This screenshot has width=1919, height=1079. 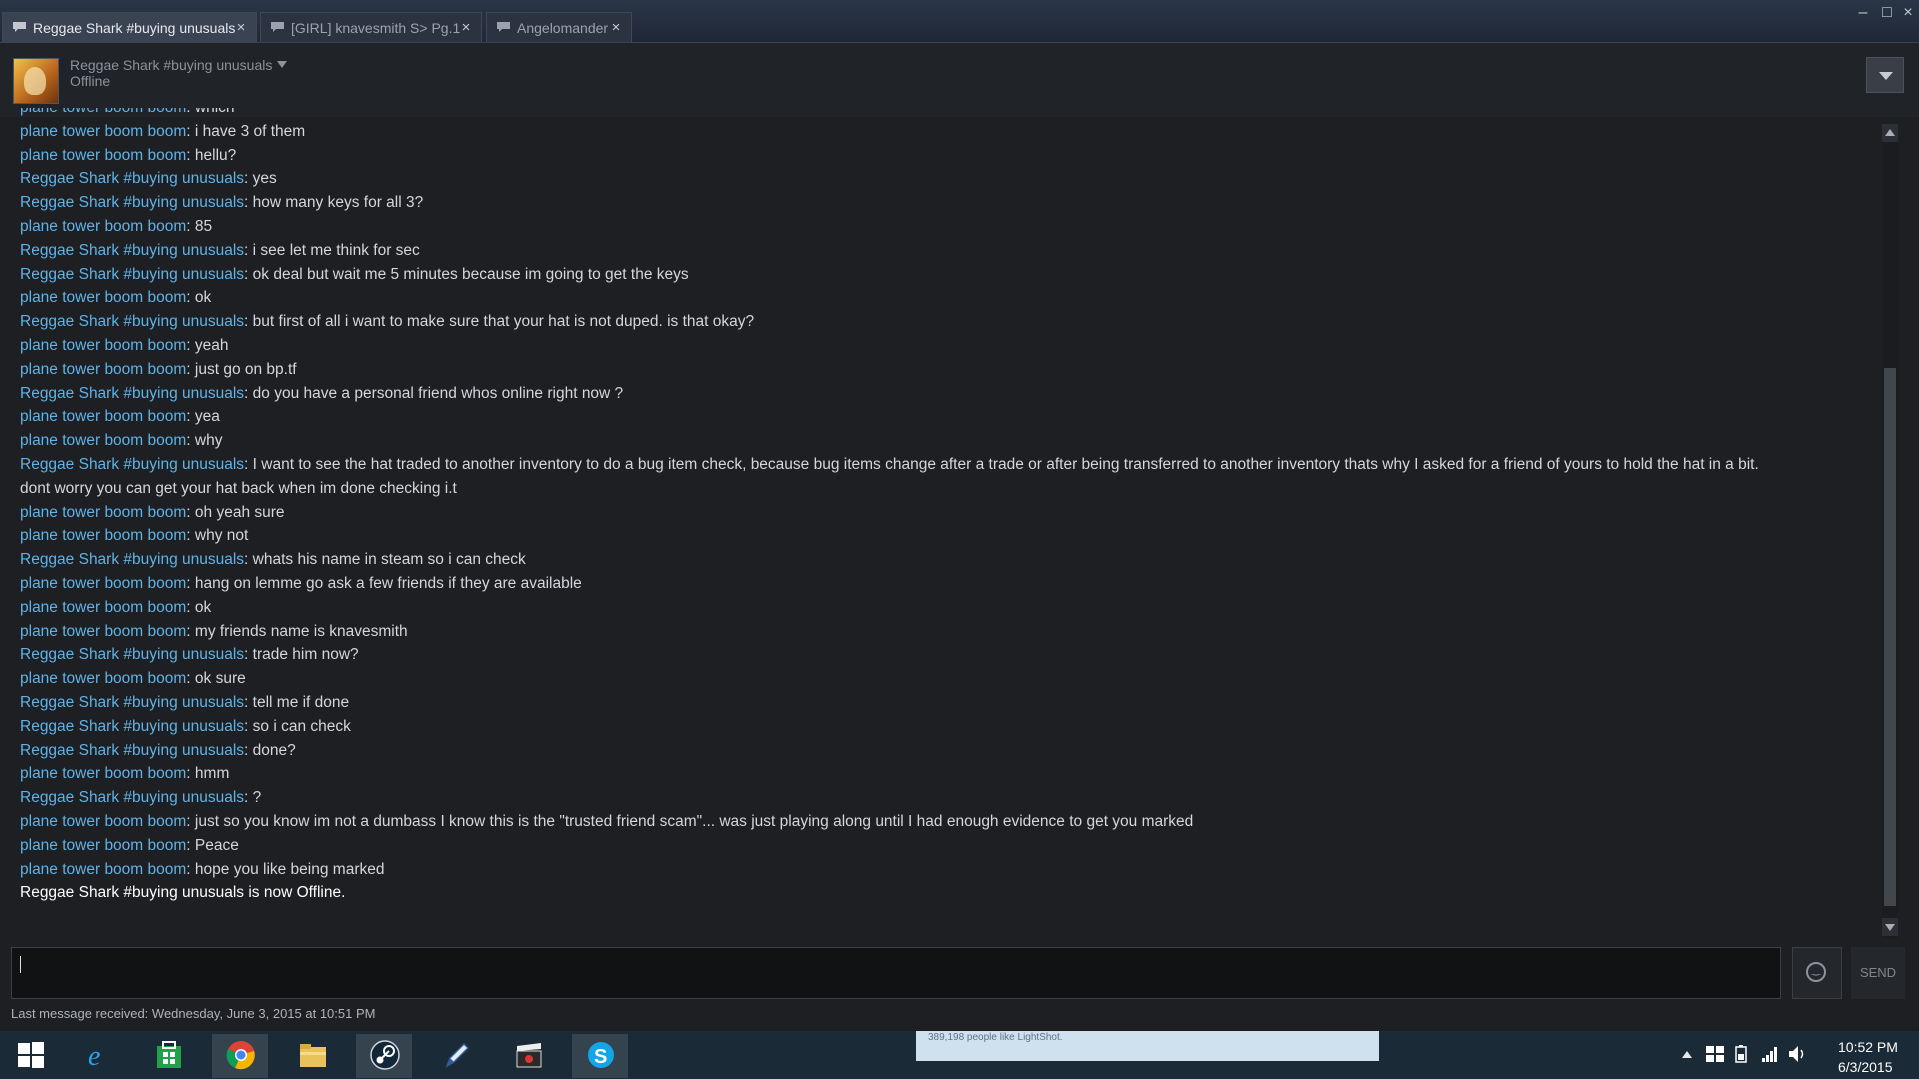 What do you see at coordinates (563, 28) in the screenshot?
I see `tab-label: Angelomander` at bounding box center [563, 28].